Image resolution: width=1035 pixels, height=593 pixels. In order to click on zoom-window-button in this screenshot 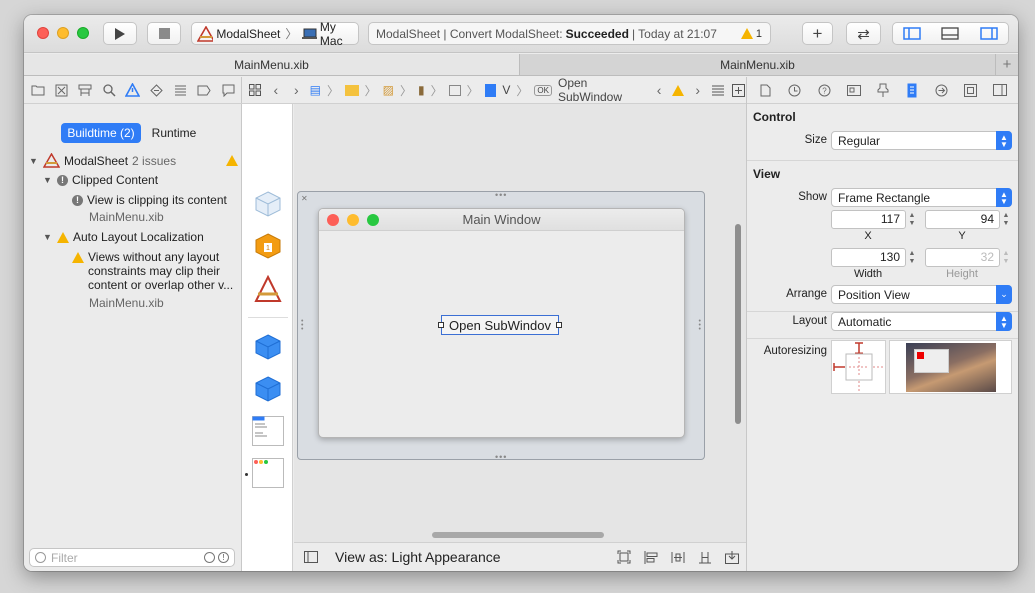, I will do `click(83, 33)`.